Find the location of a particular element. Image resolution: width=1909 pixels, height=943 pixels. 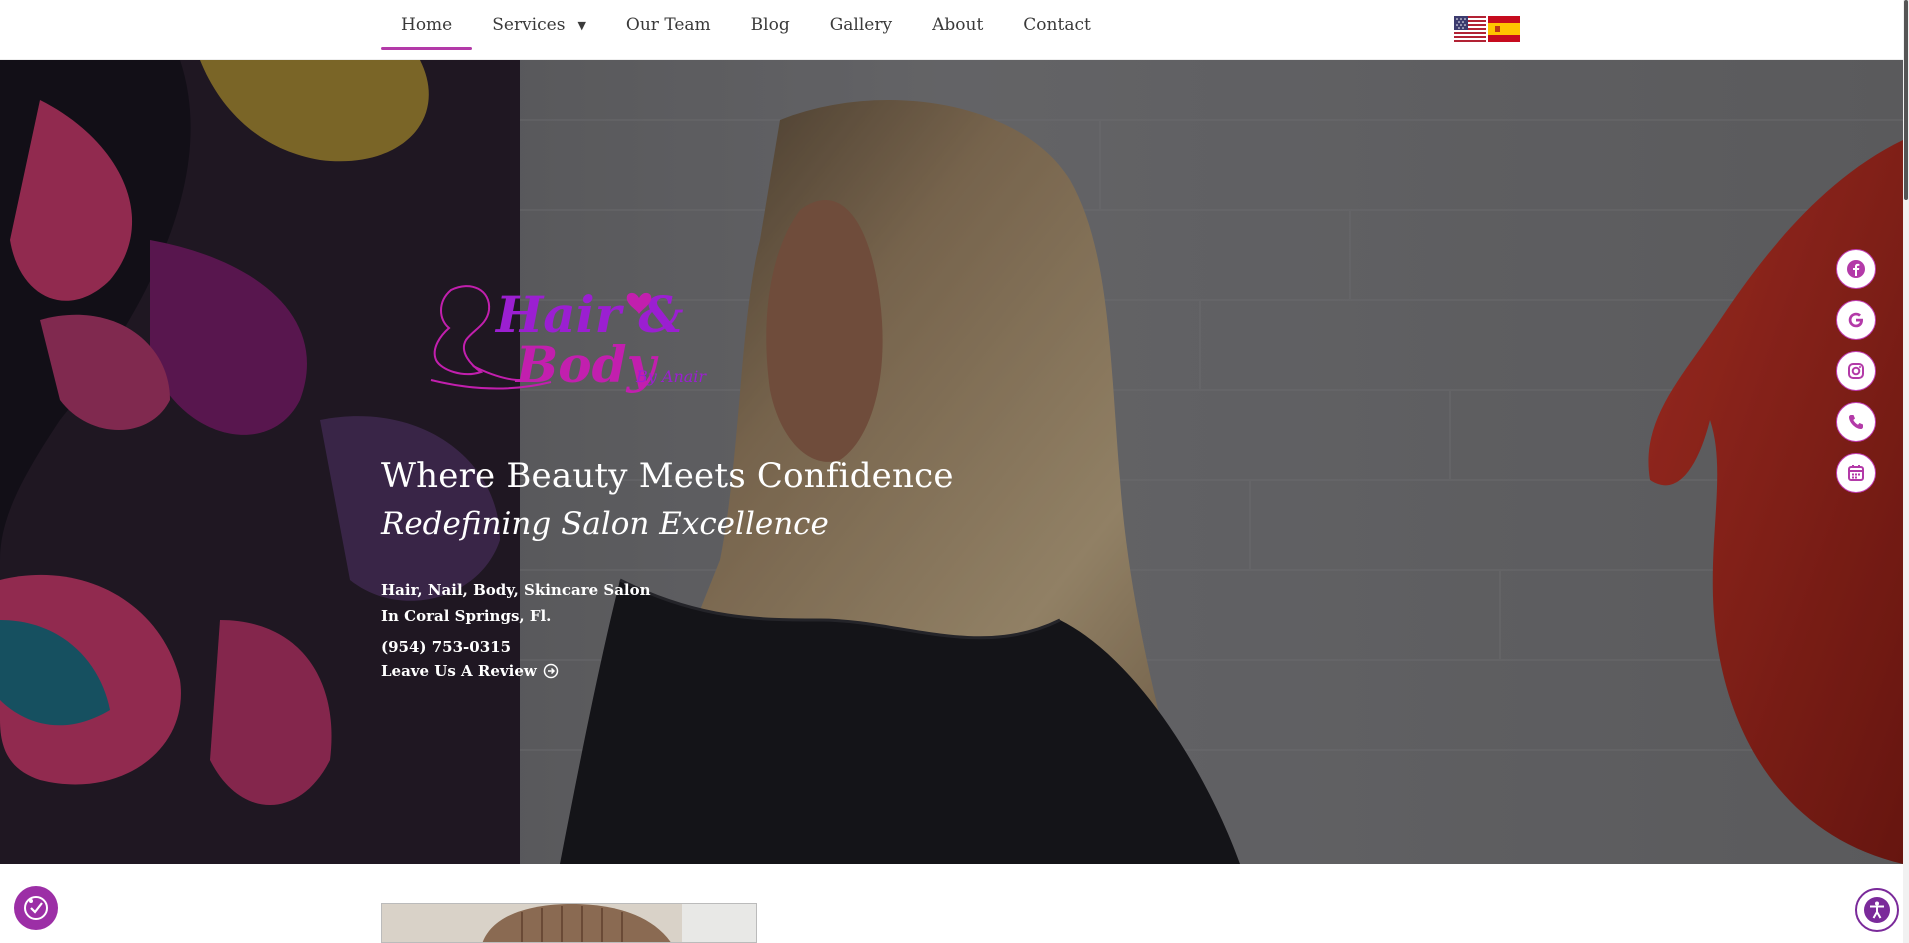

content-image-card is located at coordinates (569, 923).